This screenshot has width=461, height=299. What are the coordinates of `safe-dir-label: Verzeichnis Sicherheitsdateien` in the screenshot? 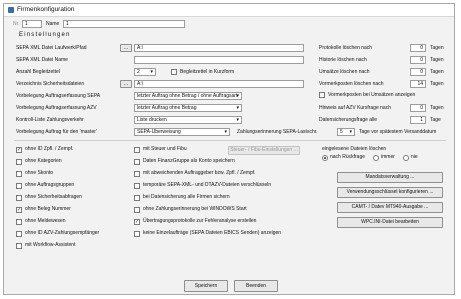 It's located at (50, 84).